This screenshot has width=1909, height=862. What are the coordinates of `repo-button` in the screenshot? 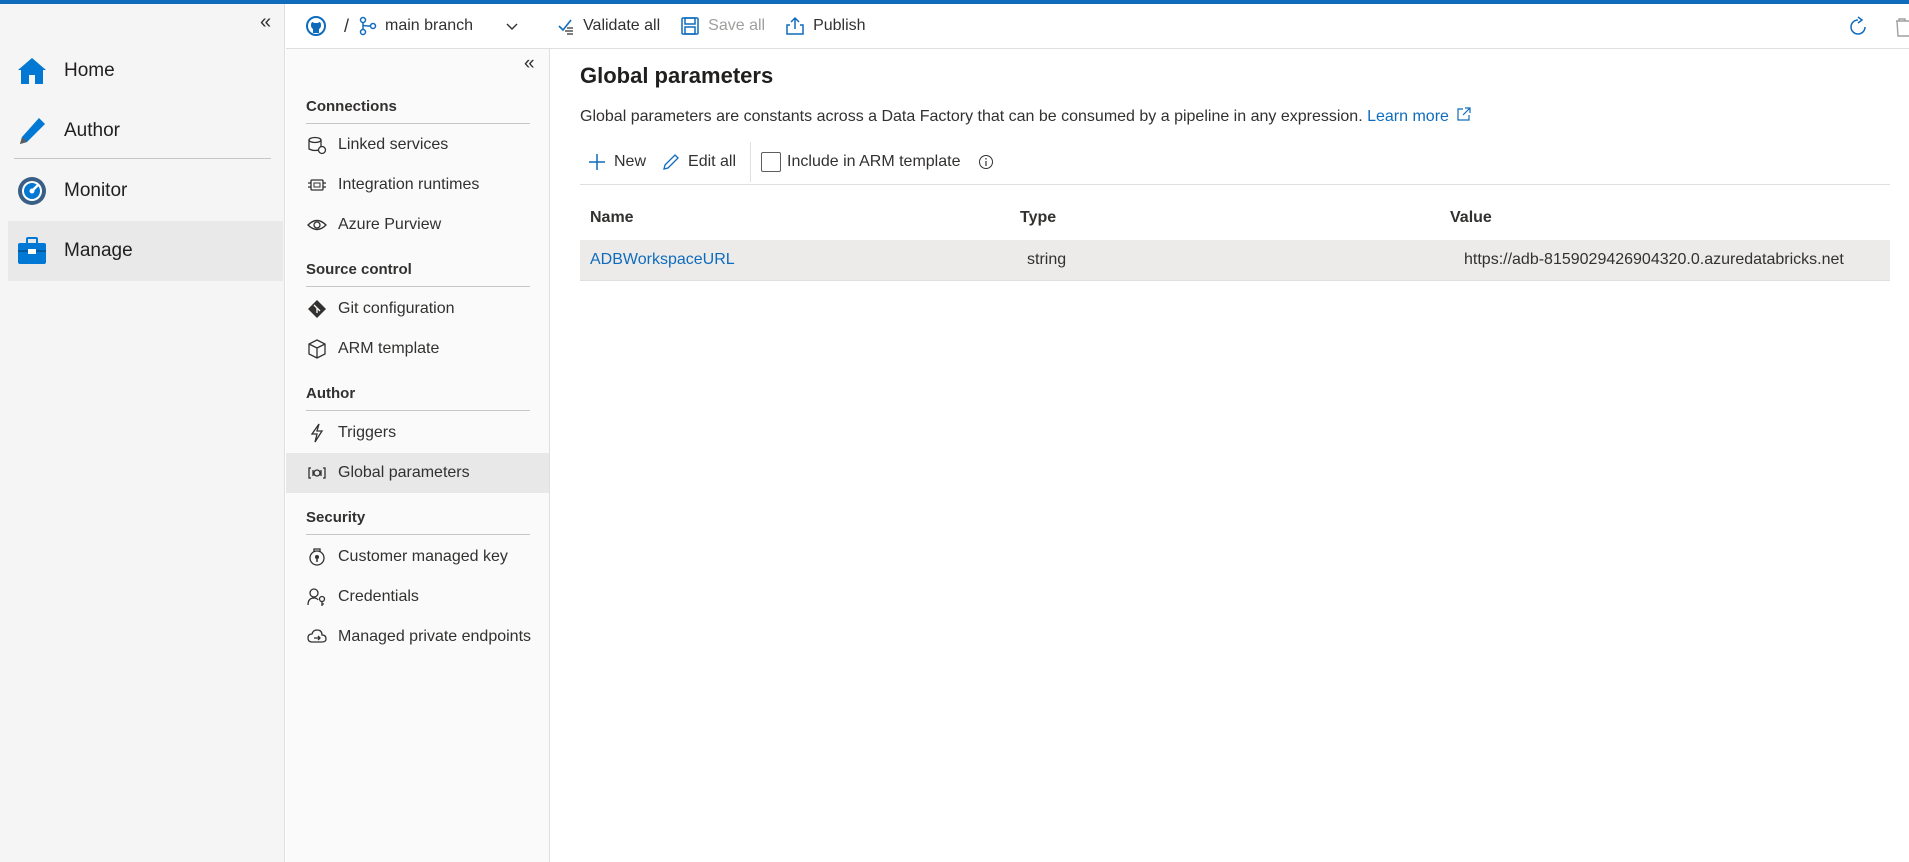 It's located at (320, 26).